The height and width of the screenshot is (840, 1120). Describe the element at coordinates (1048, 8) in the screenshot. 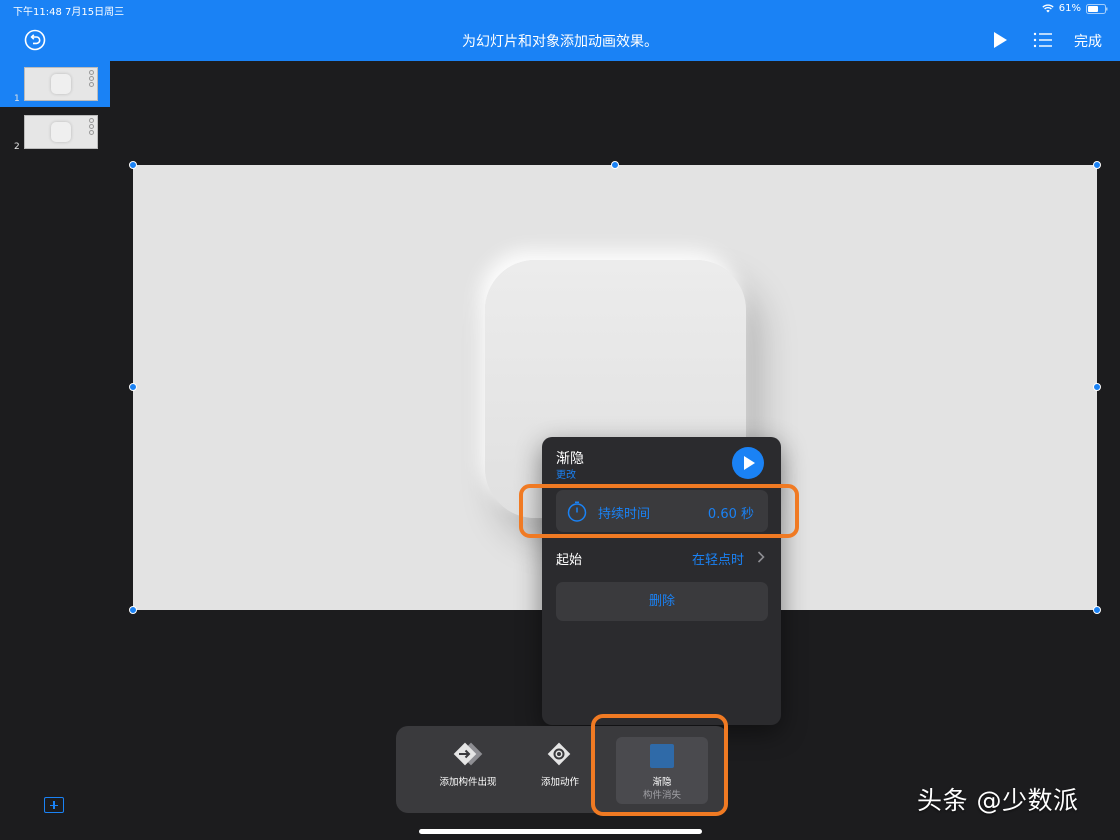

I see `wifi-icon` at that location.